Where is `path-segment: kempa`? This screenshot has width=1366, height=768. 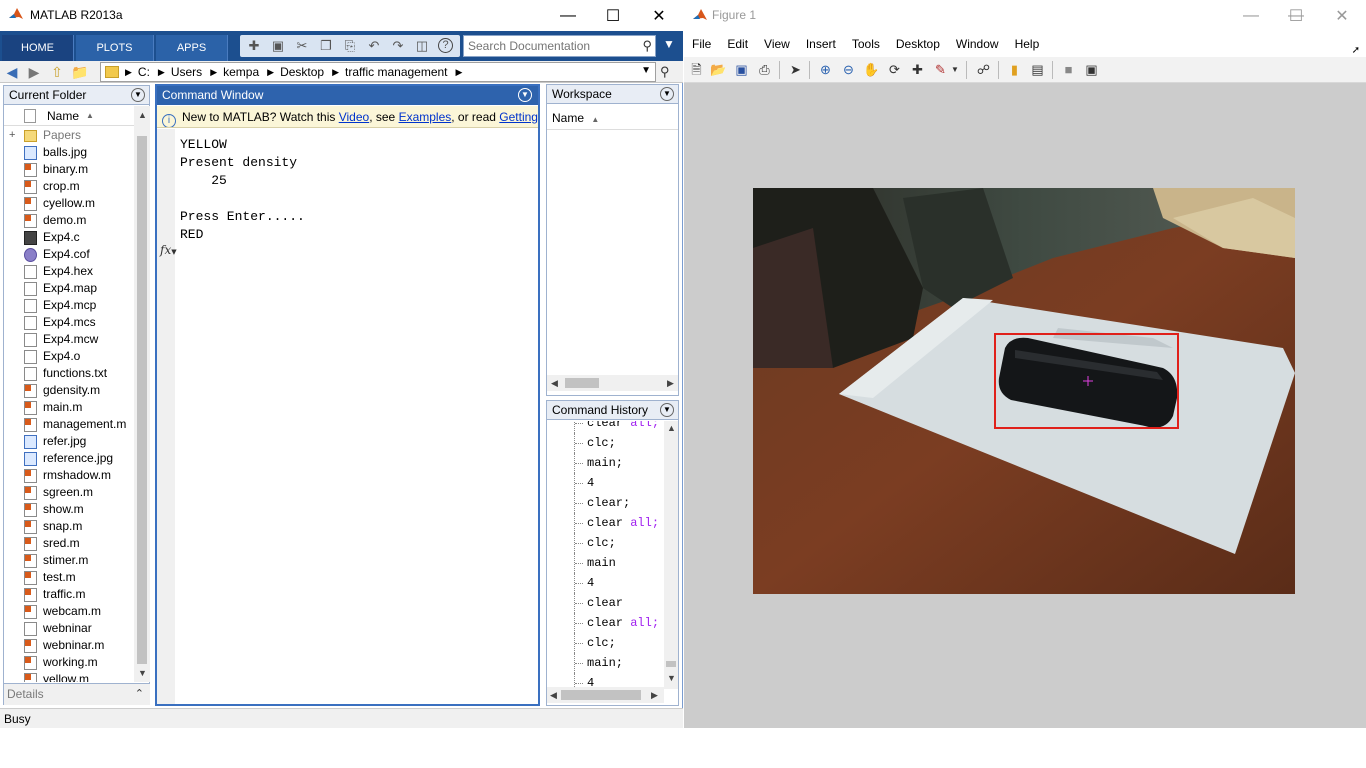
path-segment: kempa is located at coordinates (242, 72).